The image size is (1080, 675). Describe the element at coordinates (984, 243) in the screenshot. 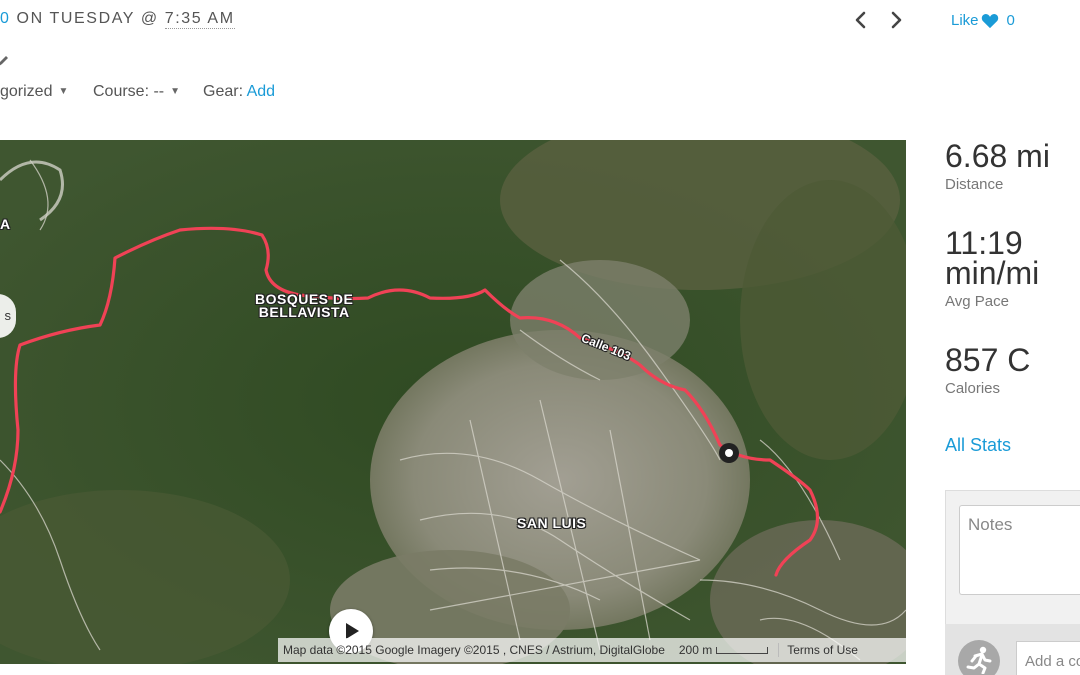

I see `pace-value-line1: 11:19` at that location.